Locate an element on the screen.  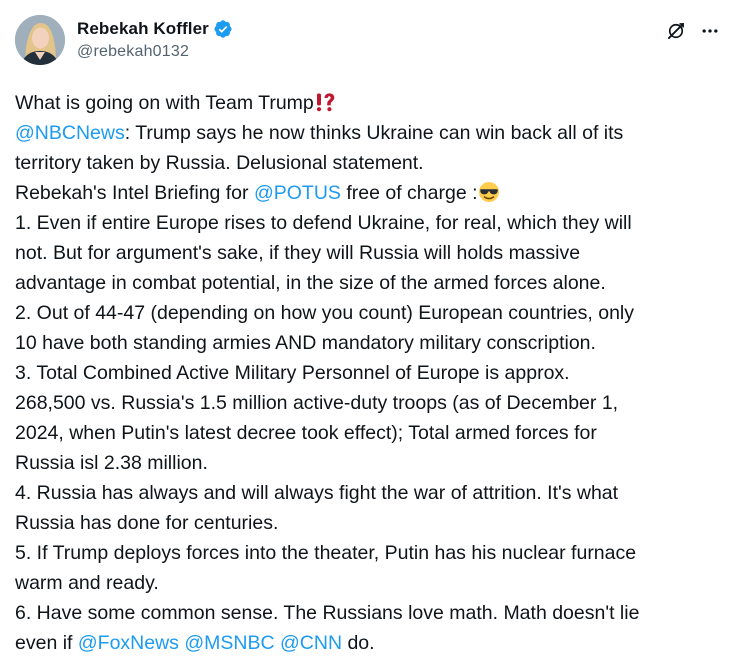
tweet-text-segment: Rebekah's Intel Briefing for is located at coordinates (134, 193).